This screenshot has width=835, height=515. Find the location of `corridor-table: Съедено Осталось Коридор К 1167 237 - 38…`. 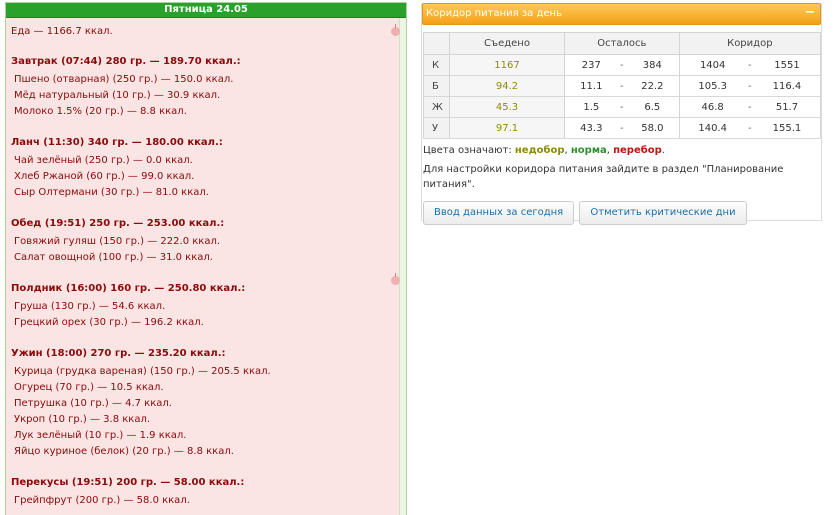

corridor-table: Съедено Осталось Коридор К 1167 237 - 38… is located at coordinates (622, 85).